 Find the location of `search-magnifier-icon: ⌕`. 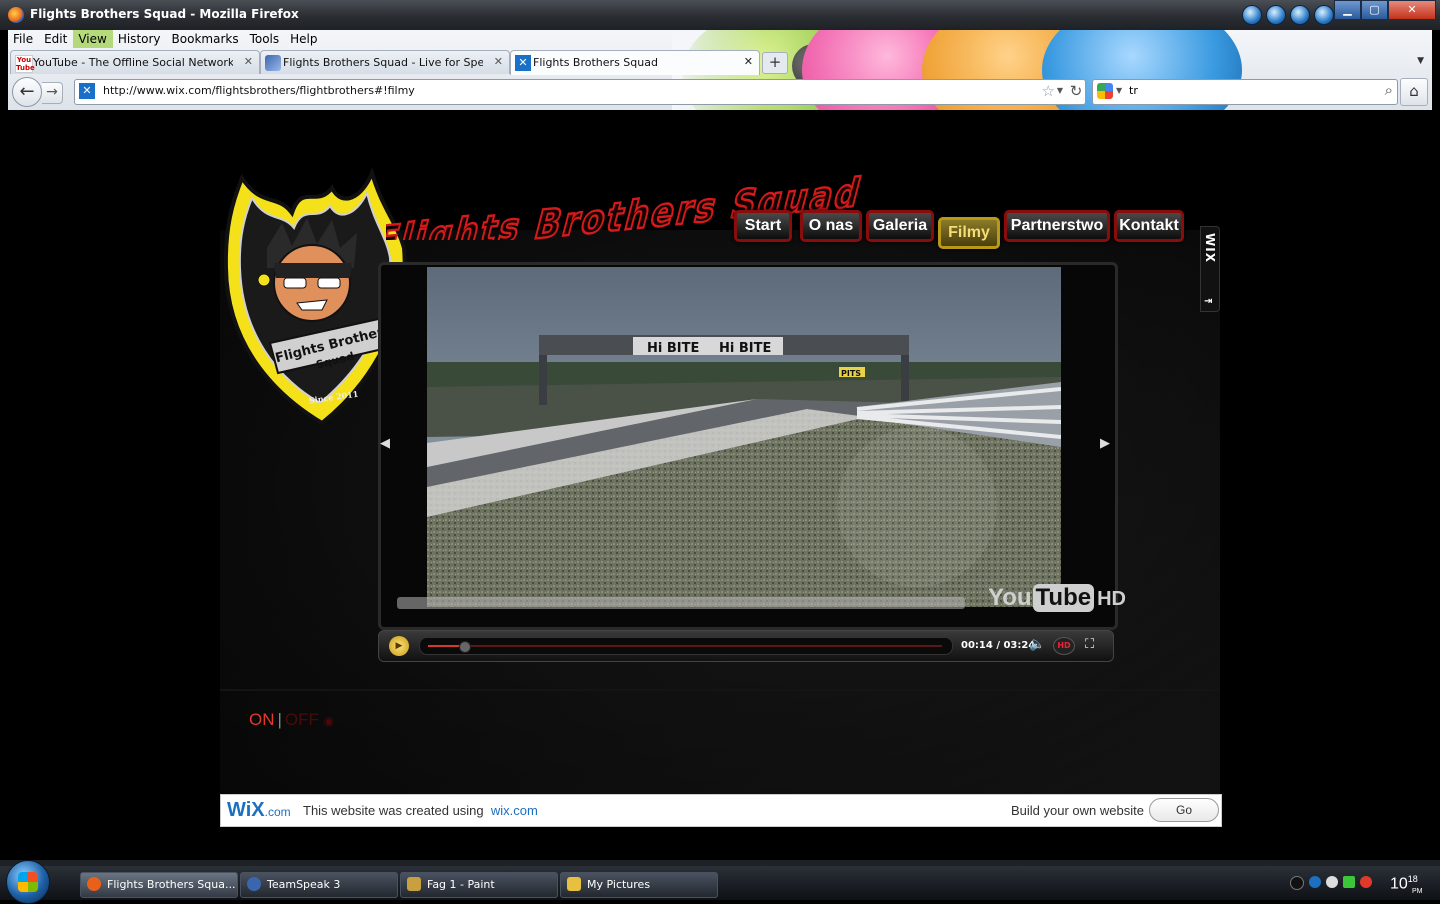

search-magnifier-icon: ⌕ is located at coordinates (1389, 90).